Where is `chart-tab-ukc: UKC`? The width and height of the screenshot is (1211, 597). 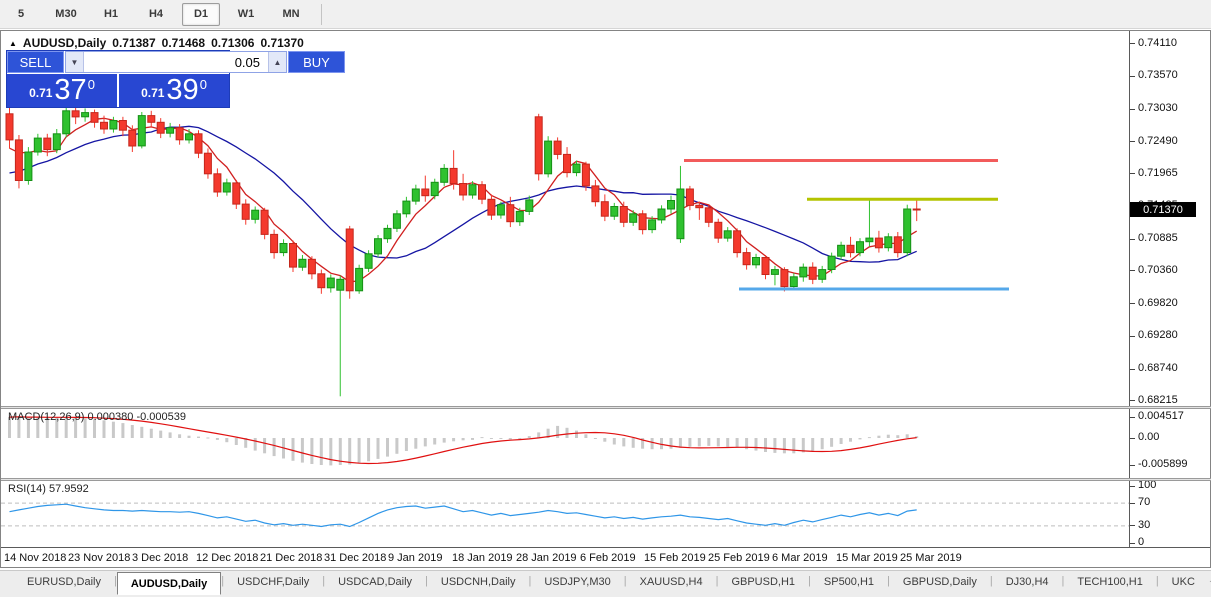 chart-tab-ukc: UKC is located at coordinates (1183, 582).